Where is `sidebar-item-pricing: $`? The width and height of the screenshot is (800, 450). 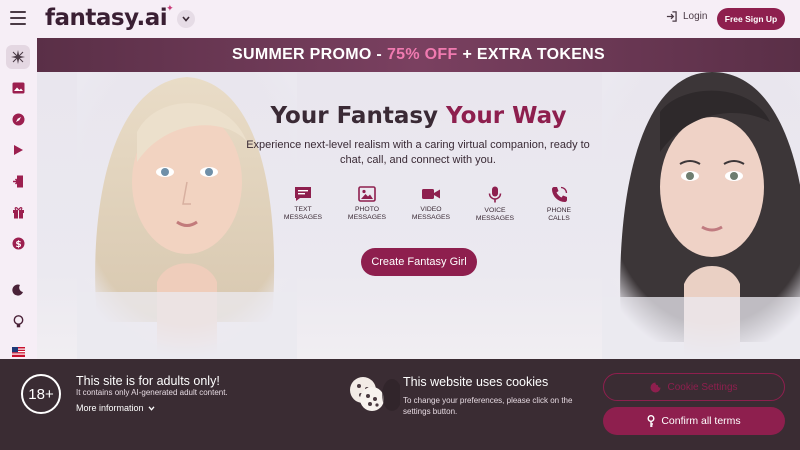
sidebar-item-pricing: $ is located at coordinates (18, 243).